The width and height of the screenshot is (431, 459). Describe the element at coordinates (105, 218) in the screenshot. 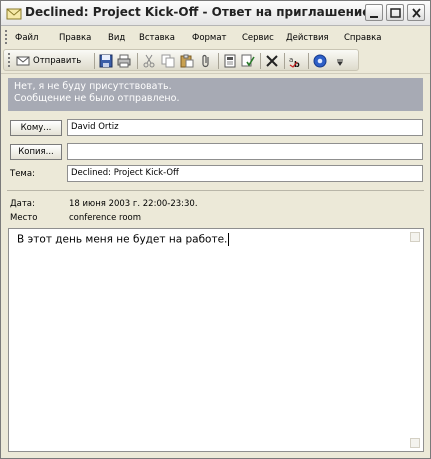

I see `location-value: conference room` at that location.